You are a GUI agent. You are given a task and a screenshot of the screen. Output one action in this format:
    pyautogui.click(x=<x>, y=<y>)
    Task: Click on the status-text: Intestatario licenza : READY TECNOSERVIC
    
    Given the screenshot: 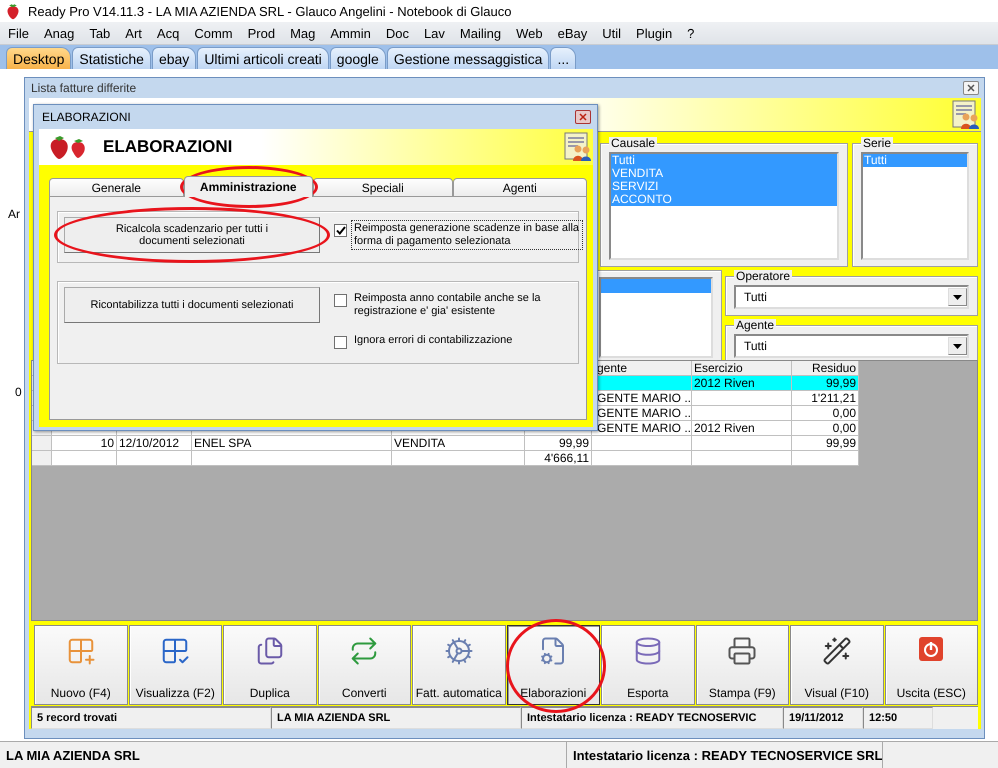 What is the action you would take?
    pyautogui.click(x=652, y=718)
    